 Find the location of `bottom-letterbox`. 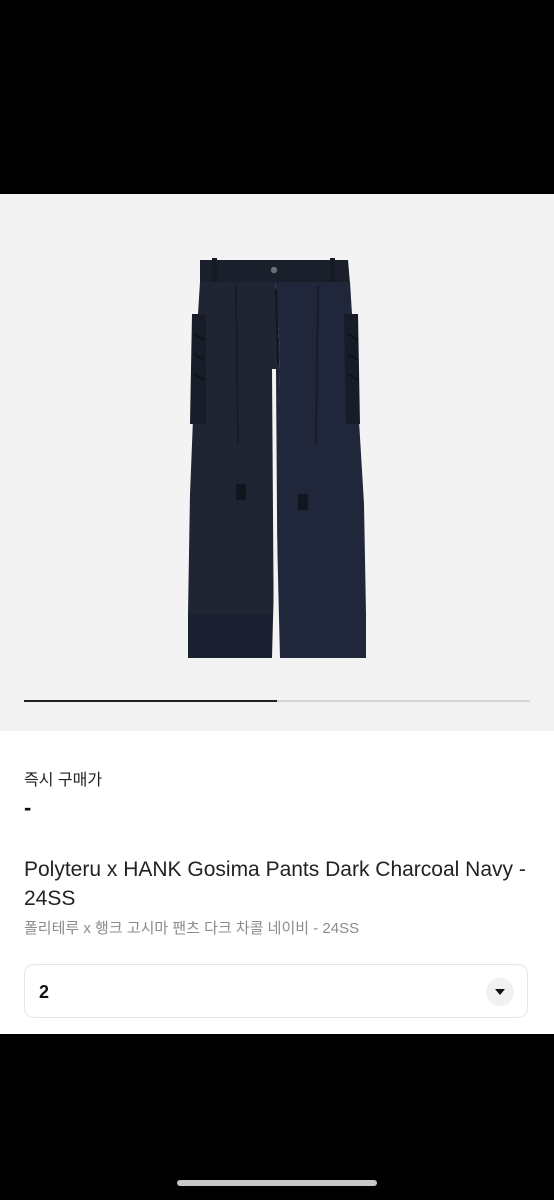

bottom-letterbox is located at coordinates (277, 1117).